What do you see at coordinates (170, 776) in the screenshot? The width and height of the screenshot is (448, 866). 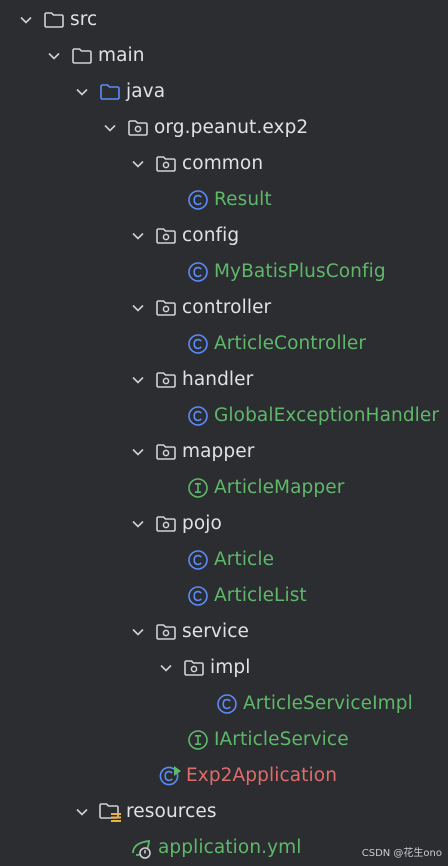 I see `spring-boot-class-icon` at bounding box center [170, 776].